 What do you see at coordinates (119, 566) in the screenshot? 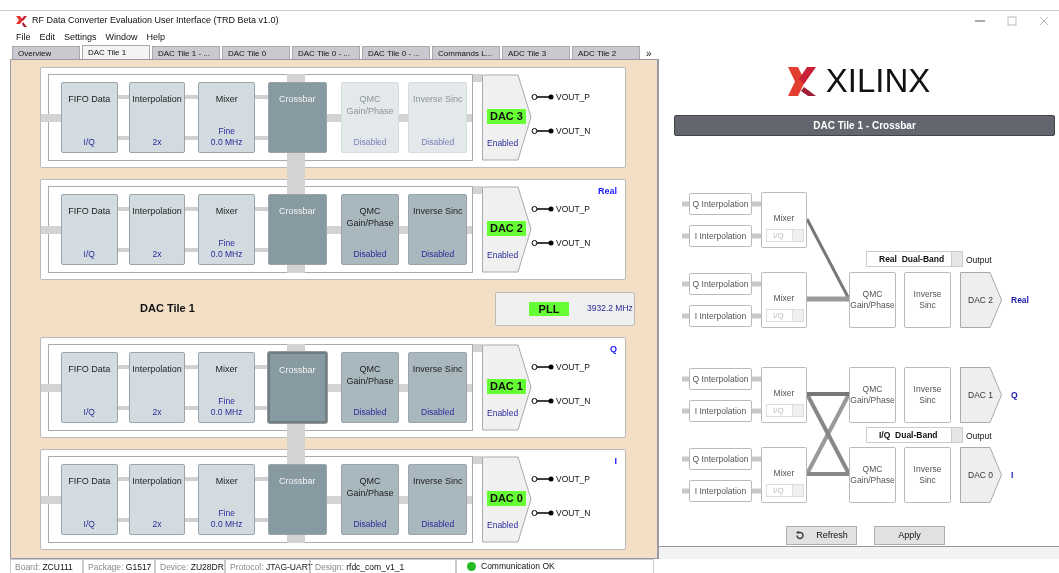
I see `status-item: Package: G1517` at bounding box center [119, 566].